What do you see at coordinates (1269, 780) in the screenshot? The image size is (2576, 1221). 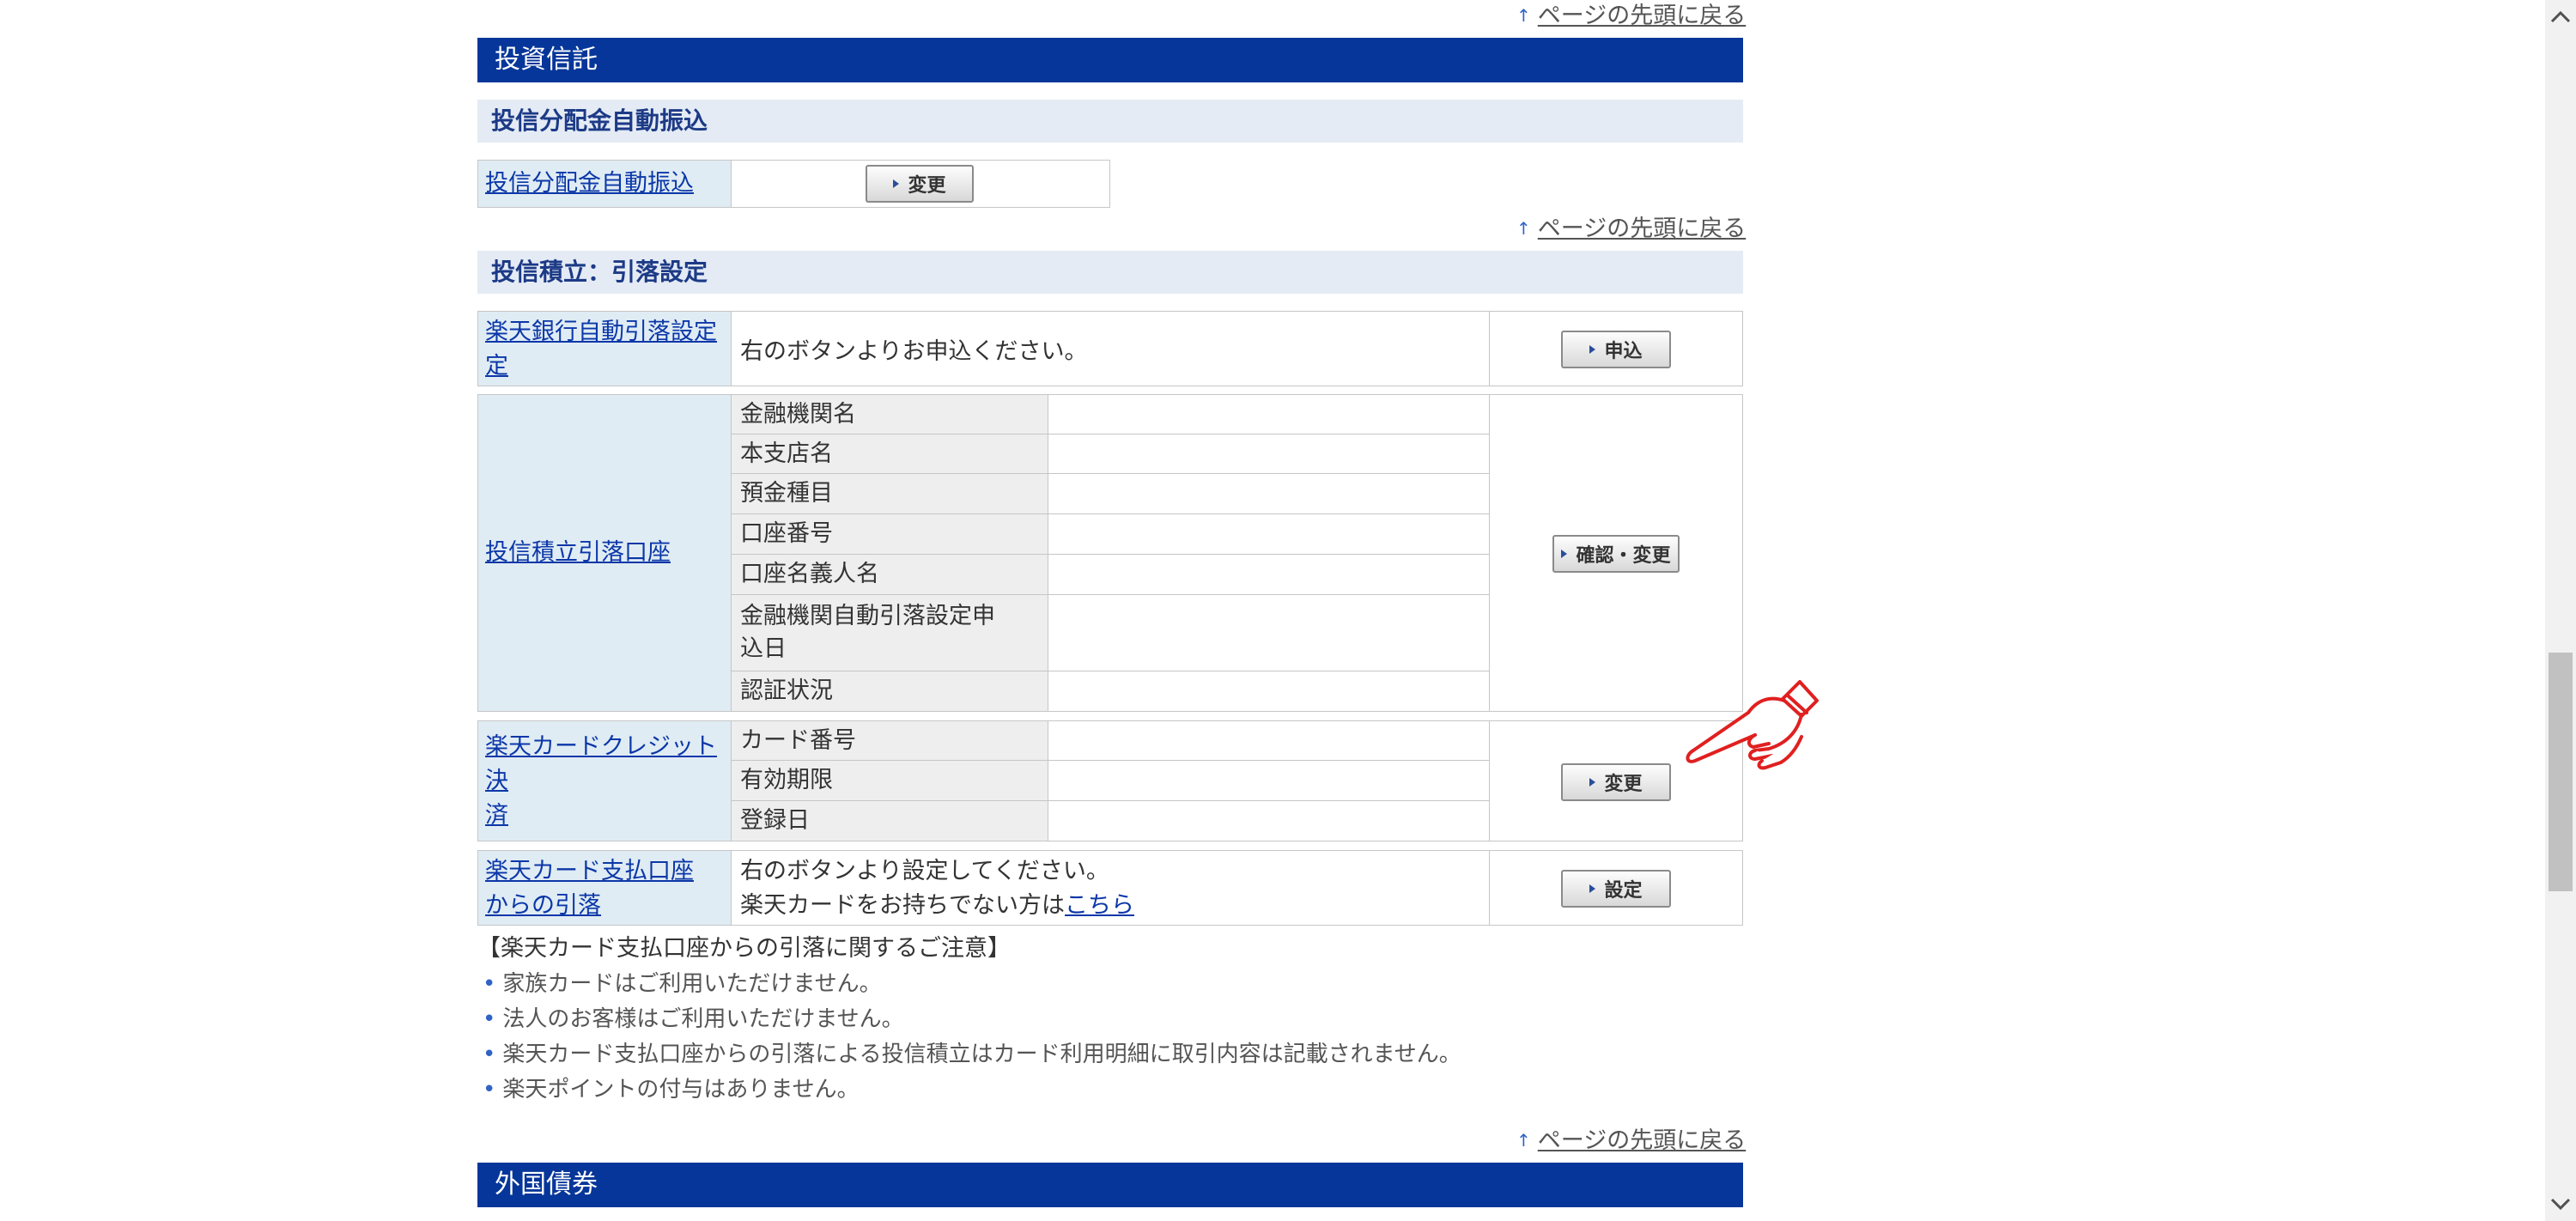 I see `value-expiry` at bounding box center [1269, 780].